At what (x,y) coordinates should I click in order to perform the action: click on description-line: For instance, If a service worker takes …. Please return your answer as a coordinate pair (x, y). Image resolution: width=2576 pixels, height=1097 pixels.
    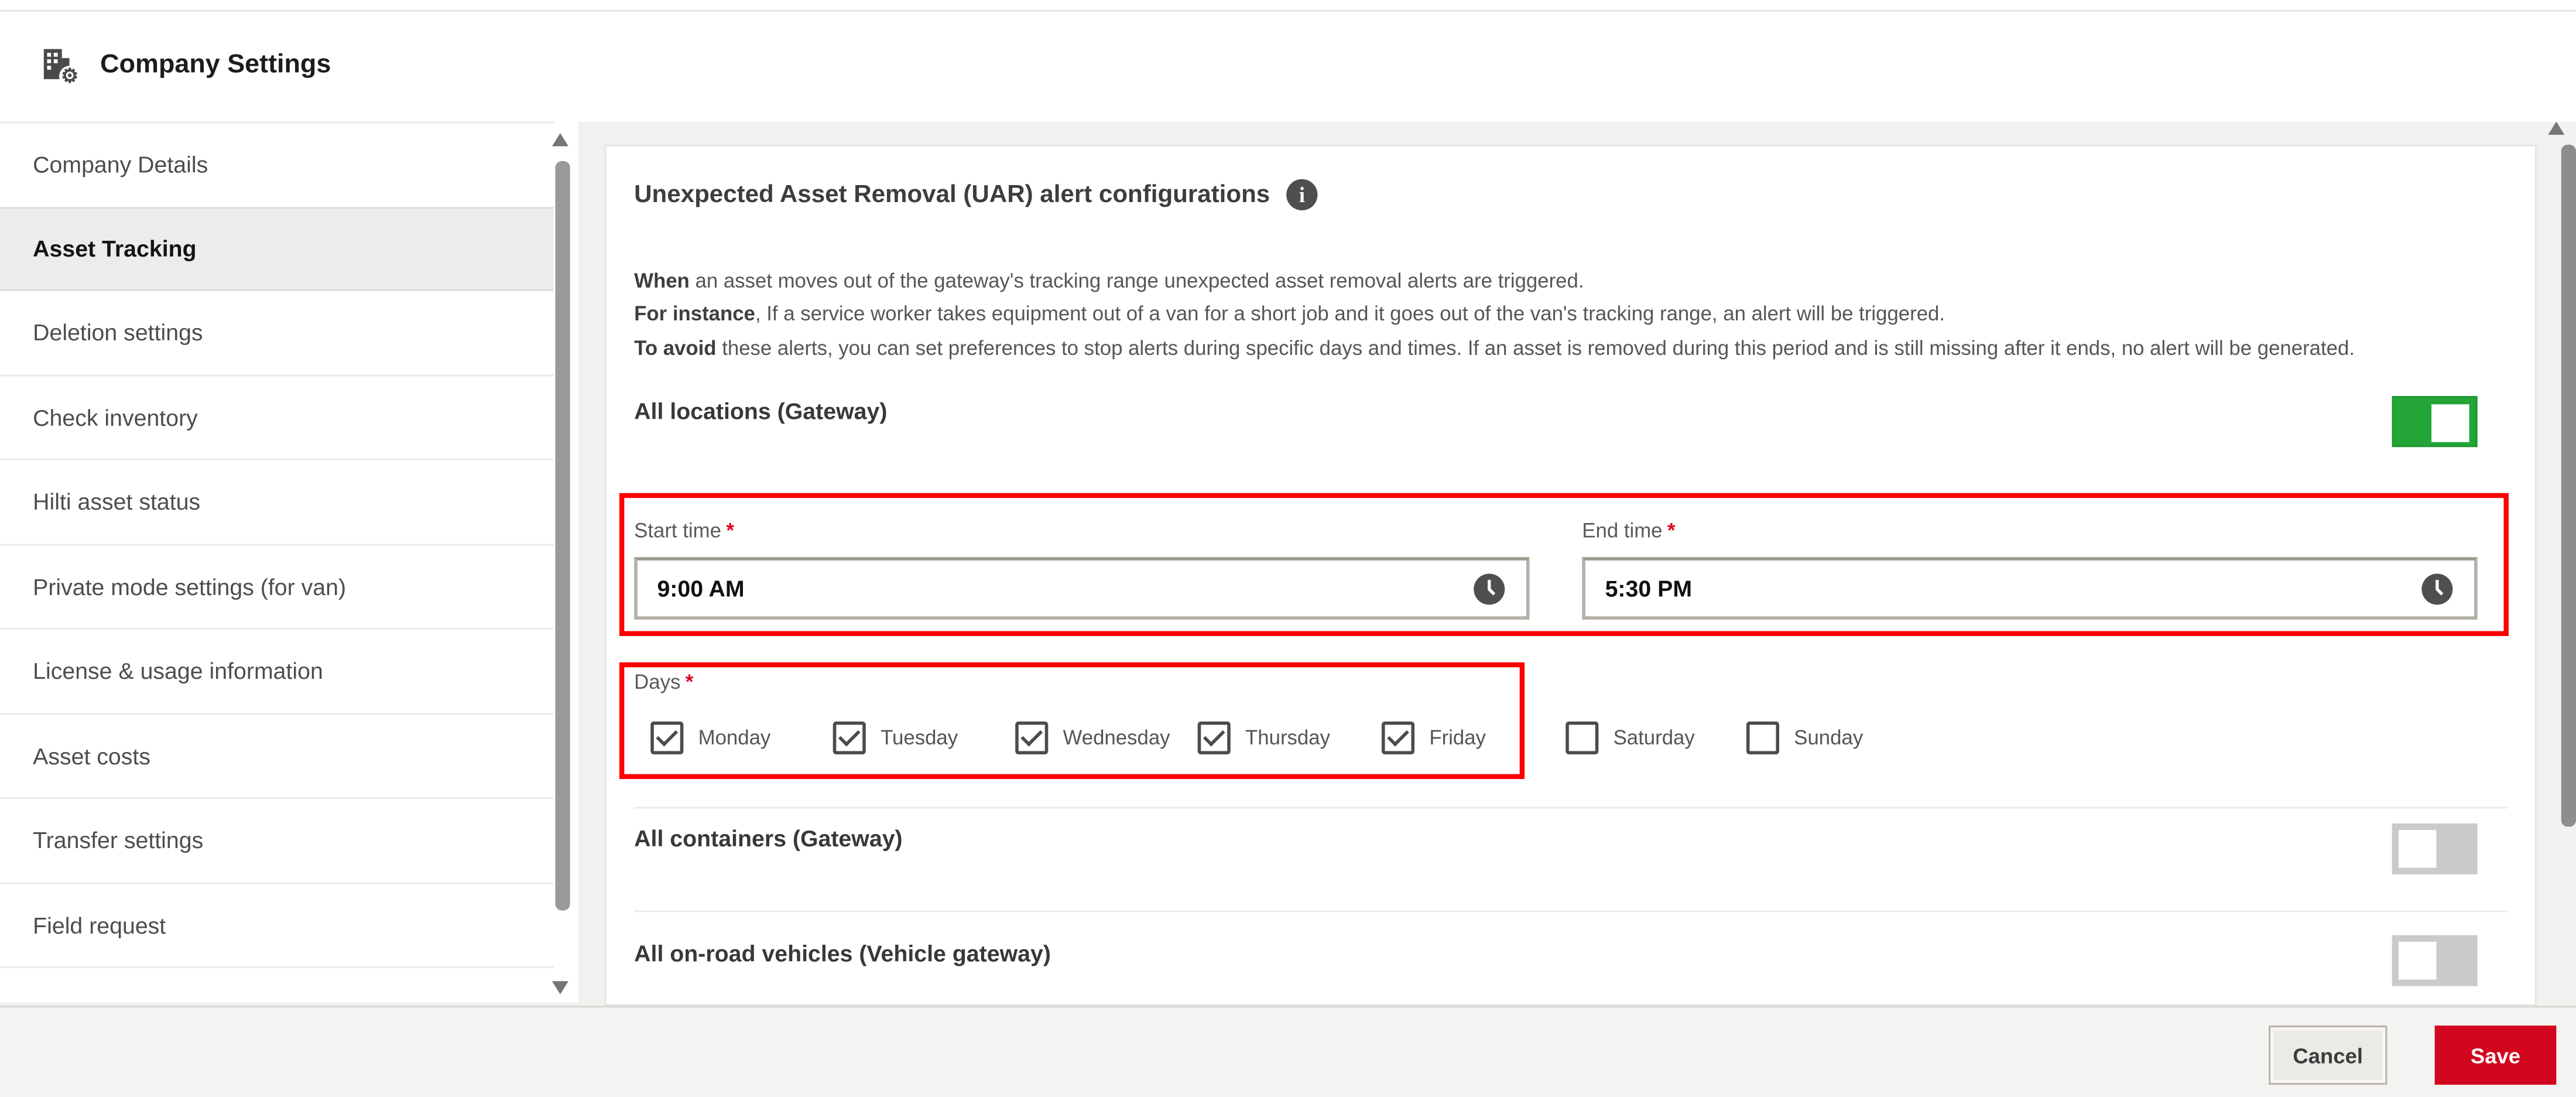
    Looking at the image, I should click on (1289, 314).